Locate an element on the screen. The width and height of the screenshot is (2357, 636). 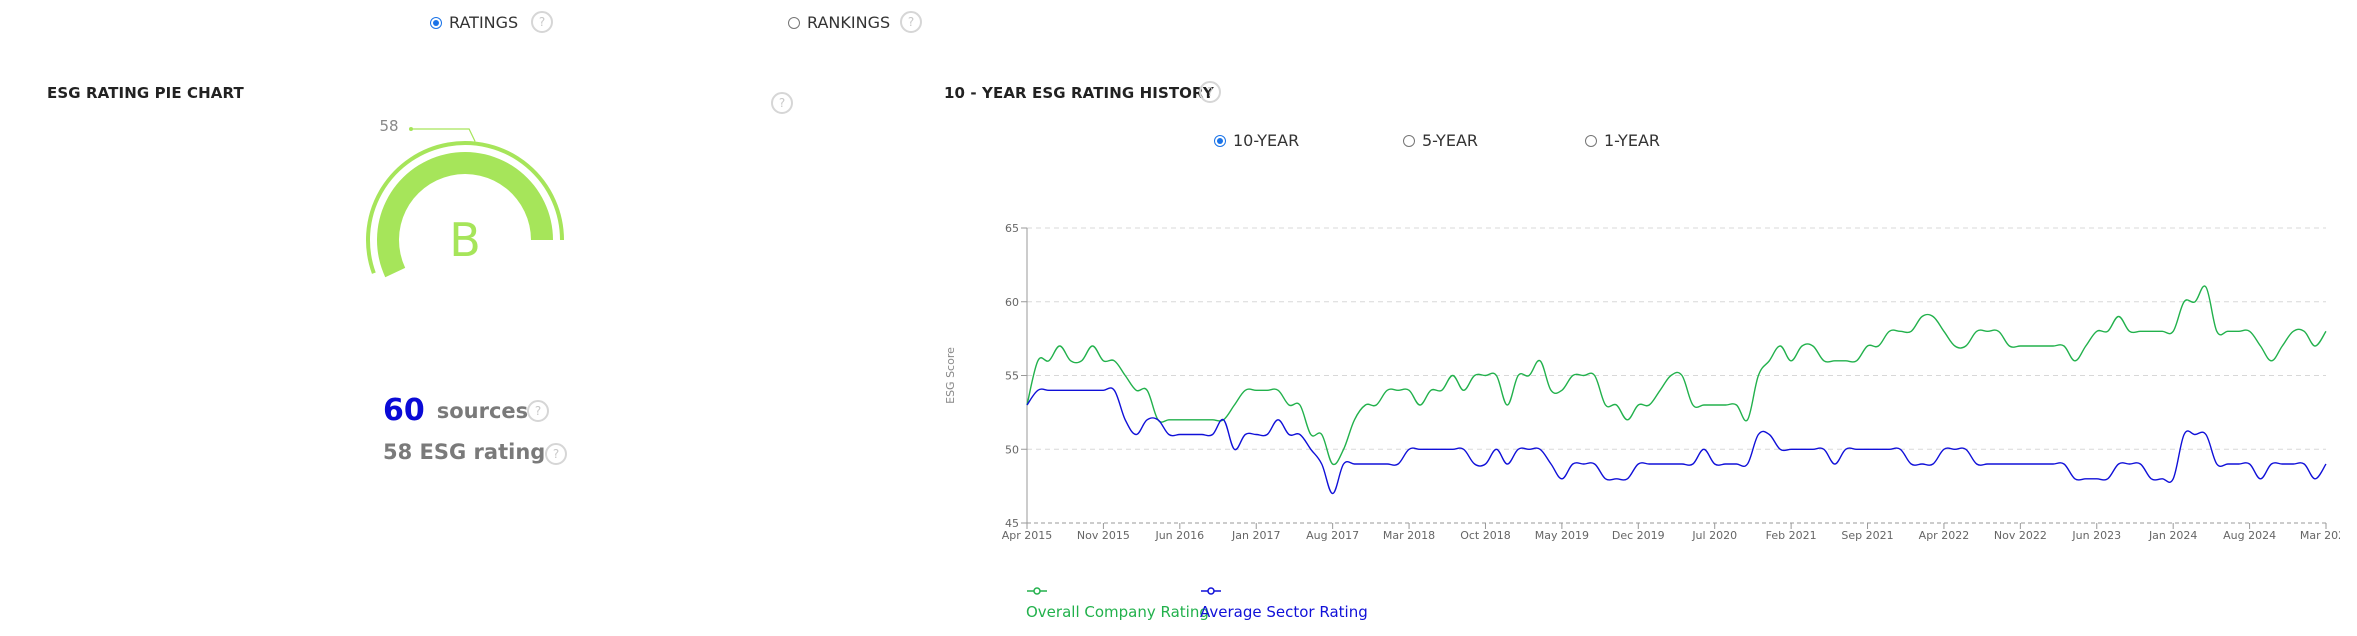
ratings-help-icon: ? is located at coordinates (542, 22).